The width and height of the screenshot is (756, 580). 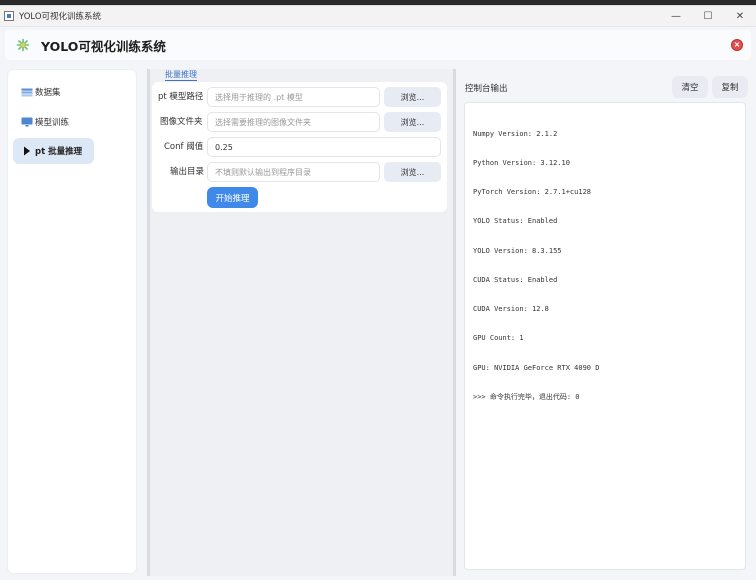 I want to click on sidebar-item-label: 模型训练, so click(x=52, y=123).